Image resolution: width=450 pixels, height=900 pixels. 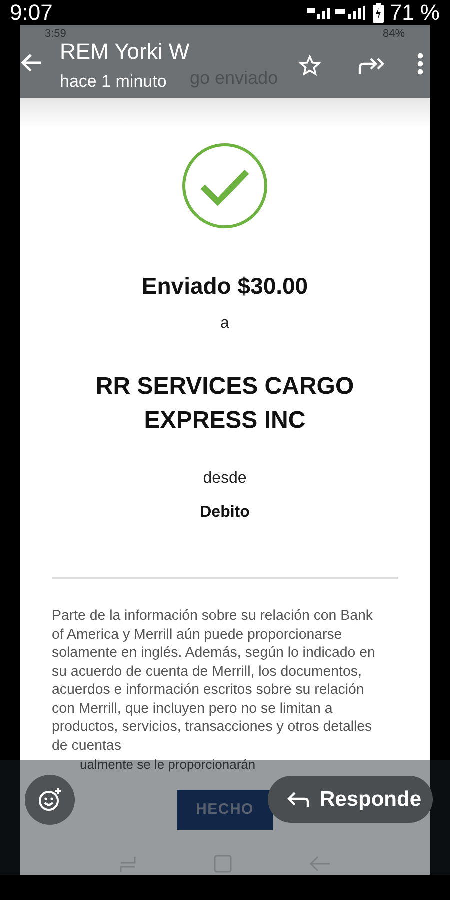 I want to click on emoji-add-icon, so click(x=50, y=800).